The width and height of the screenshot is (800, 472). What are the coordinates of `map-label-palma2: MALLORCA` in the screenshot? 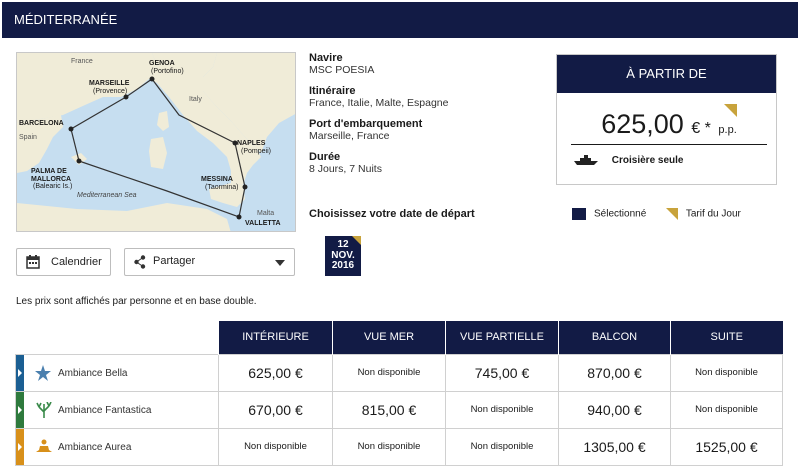 It's located at (51, 179).